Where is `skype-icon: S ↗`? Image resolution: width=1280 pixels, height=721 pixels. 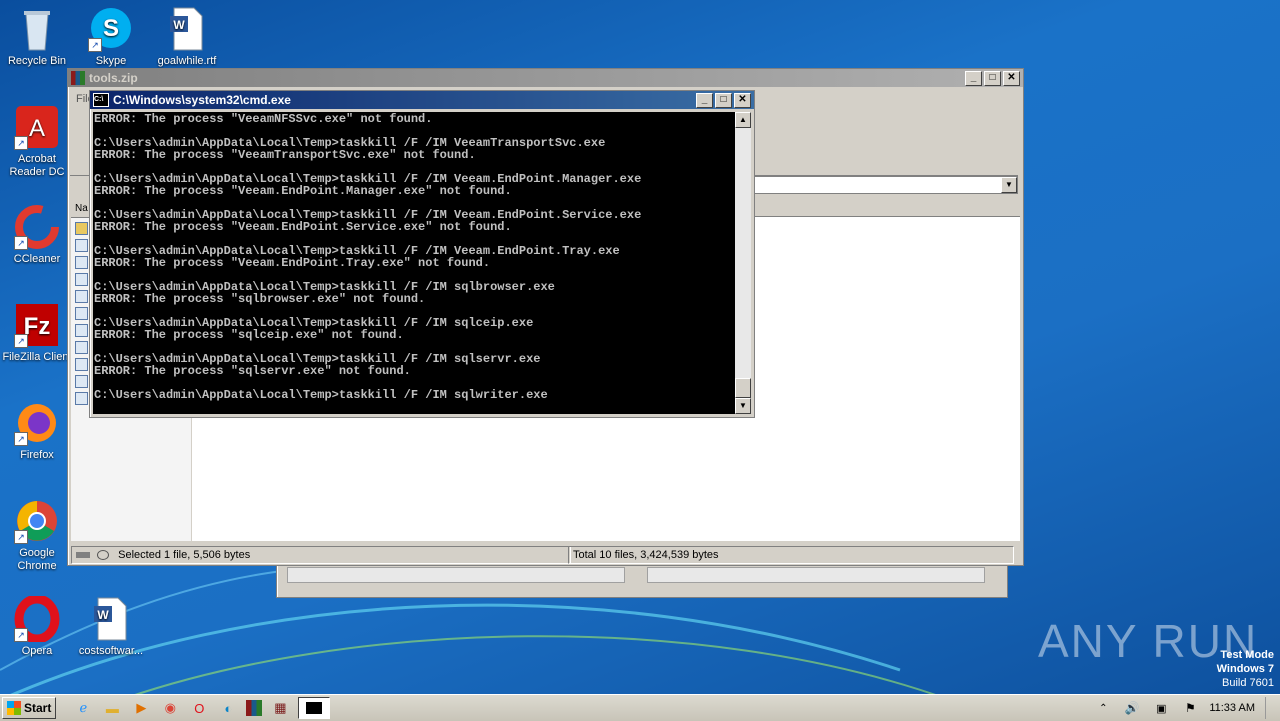
skype-icon: S ↗ is located at coordinates (111, 29).